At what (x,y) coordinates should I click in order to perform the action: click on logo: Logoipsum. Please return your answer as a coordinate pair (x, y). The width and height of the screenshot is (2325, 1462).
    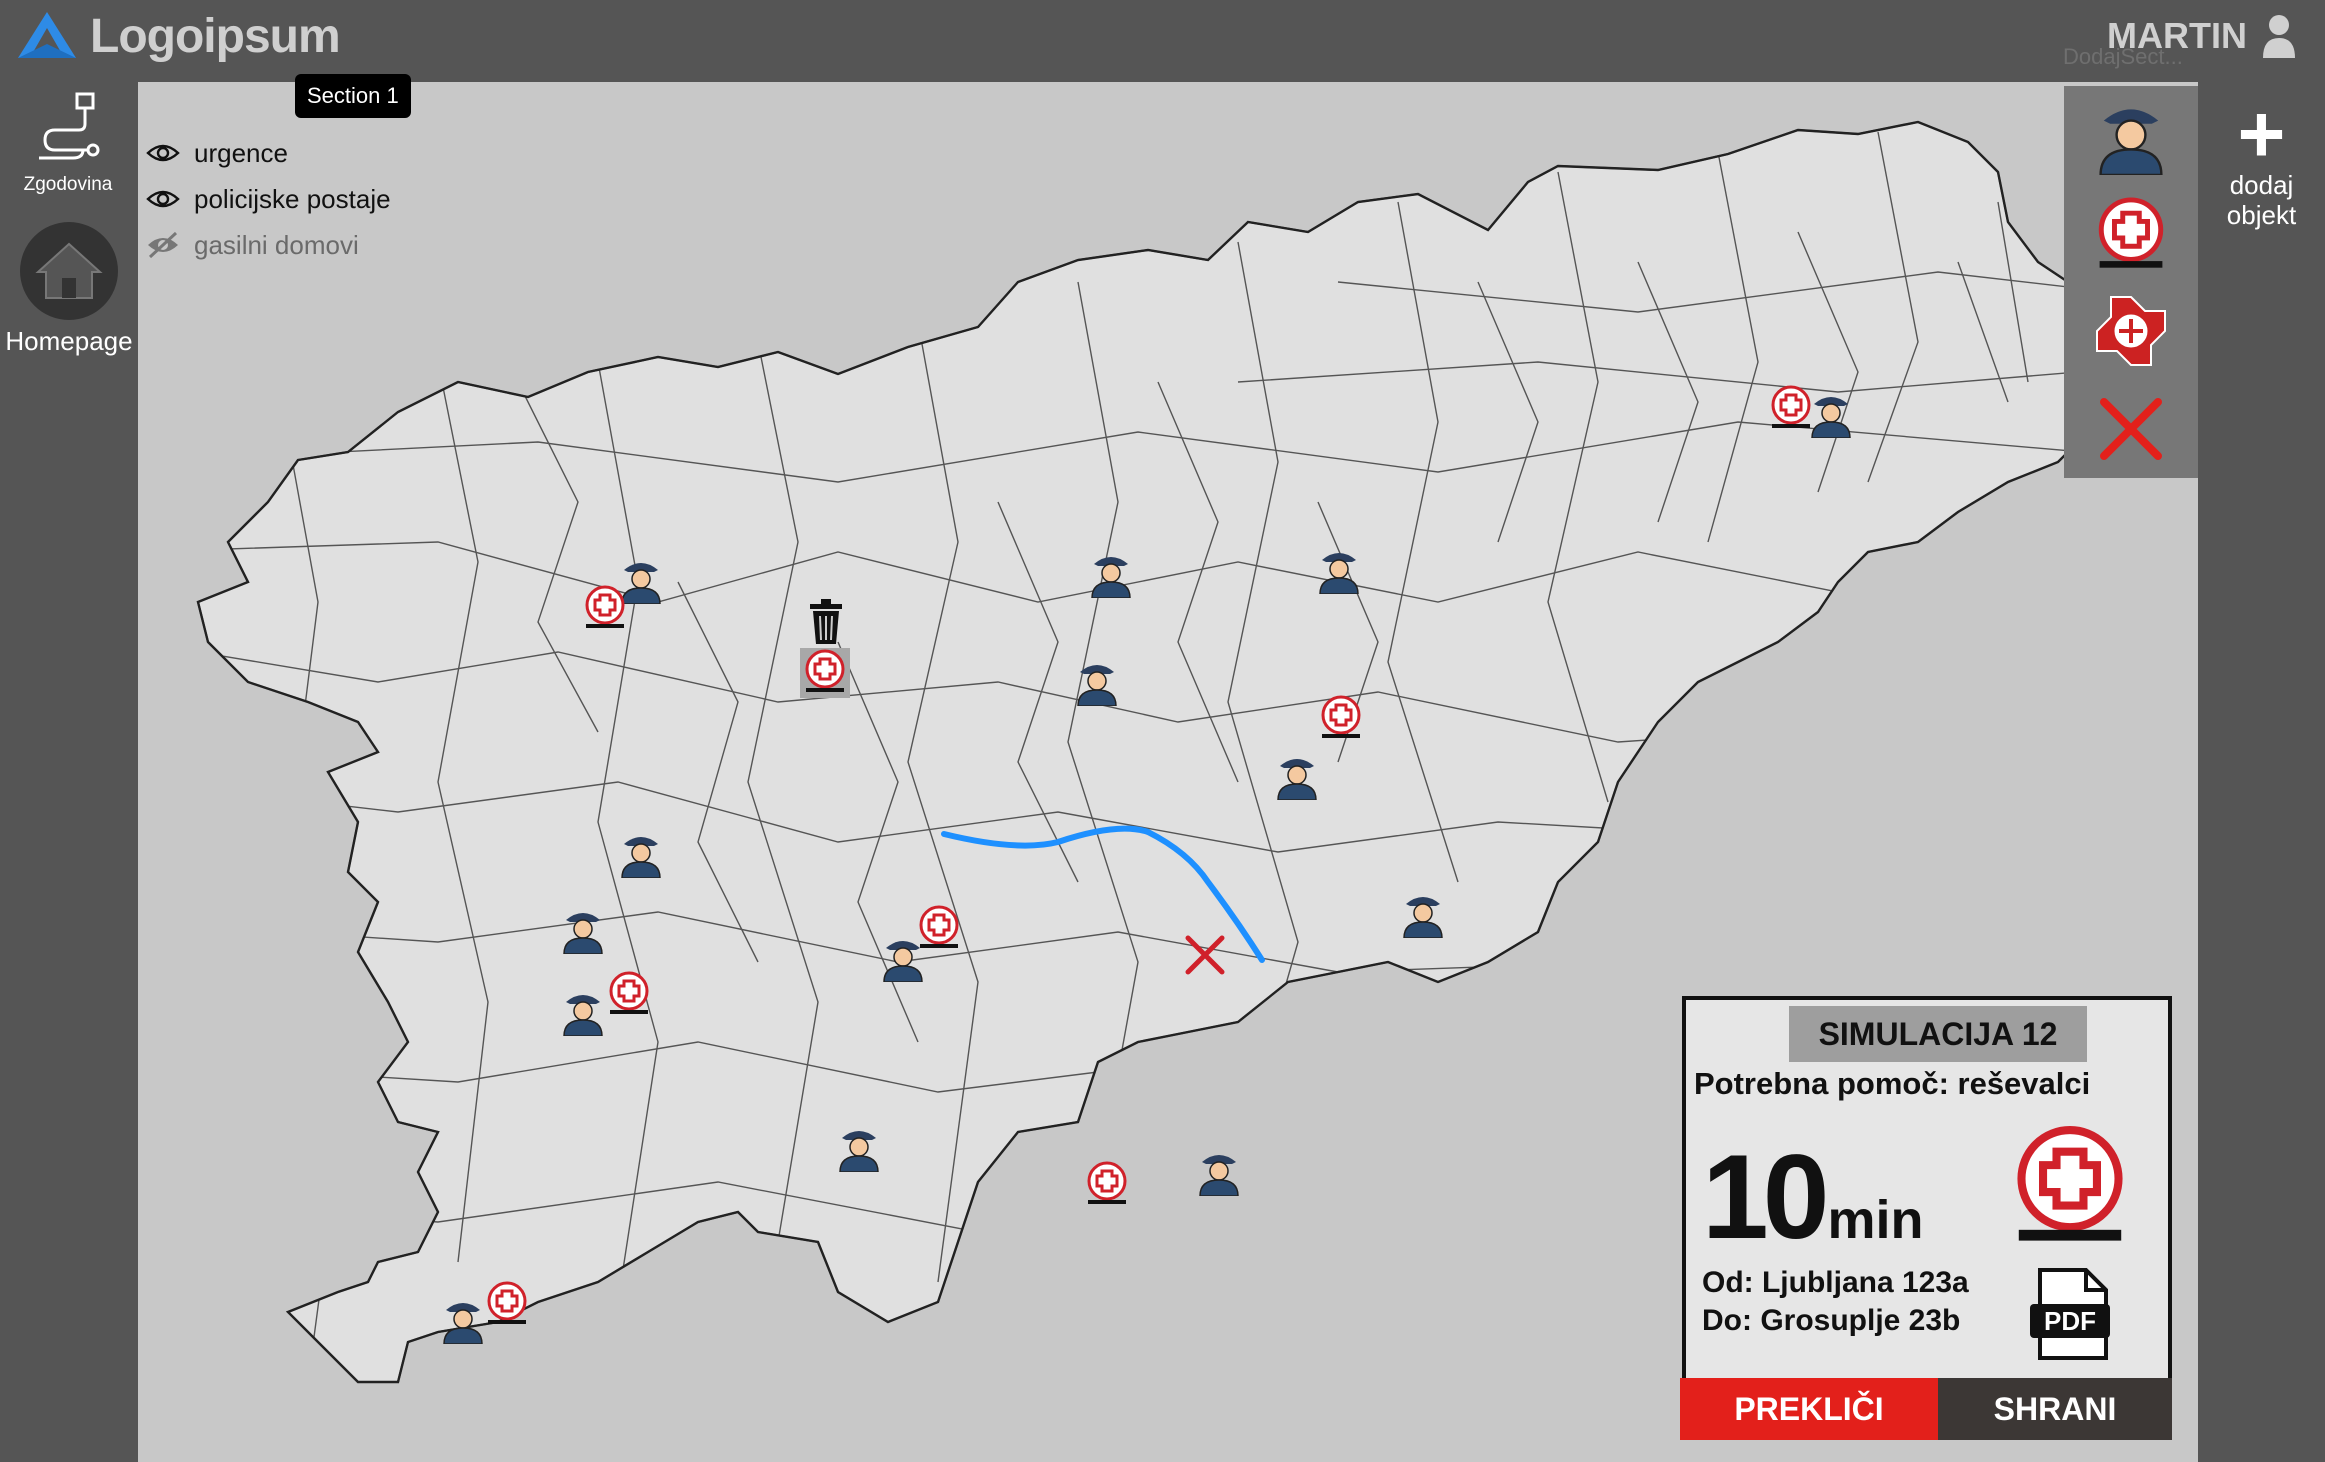
    Looking at the image, I should click on (177, 36).